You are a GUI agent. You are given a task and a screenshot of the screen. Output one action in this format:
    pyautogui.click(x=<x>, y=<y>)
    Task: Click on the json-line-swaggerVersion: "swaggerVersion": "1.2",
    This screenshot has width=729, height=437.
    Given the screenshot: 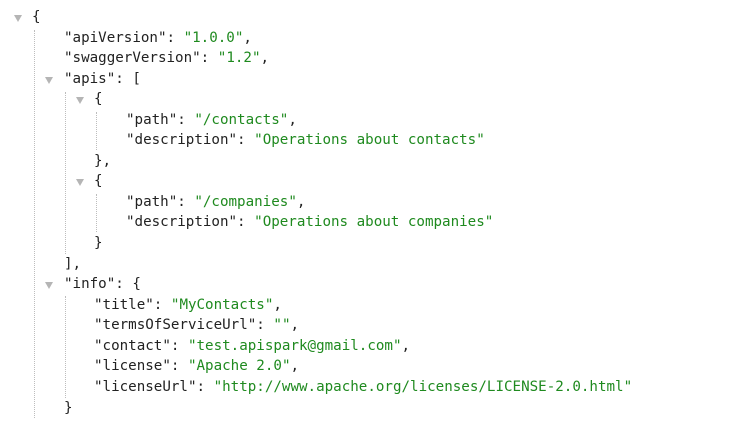 What is the action you would take?
    pyautogui.click(x=167, y=58)
    